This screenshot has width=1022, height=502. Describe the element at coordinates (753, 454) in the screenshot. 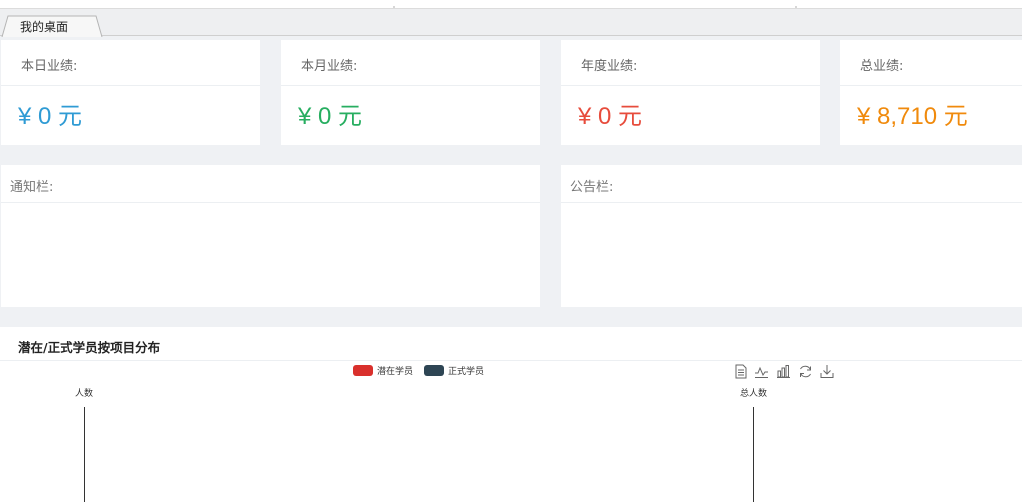

I see `y-axis-line-right` at that location.